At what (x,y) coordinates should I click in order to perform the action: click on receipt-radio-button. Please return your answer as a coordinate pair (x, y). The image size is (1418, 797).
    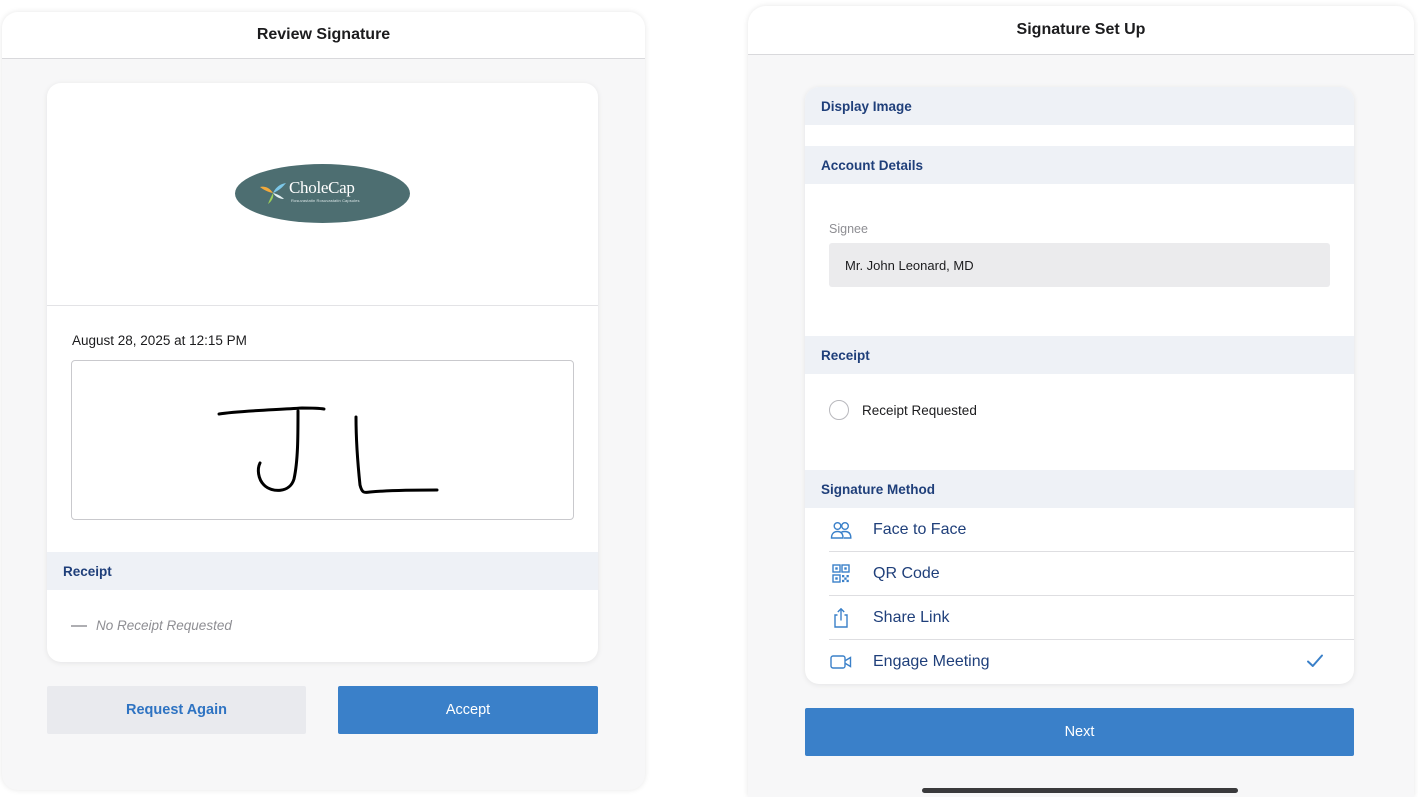
    Looking at the image, I should click on (839, 410).